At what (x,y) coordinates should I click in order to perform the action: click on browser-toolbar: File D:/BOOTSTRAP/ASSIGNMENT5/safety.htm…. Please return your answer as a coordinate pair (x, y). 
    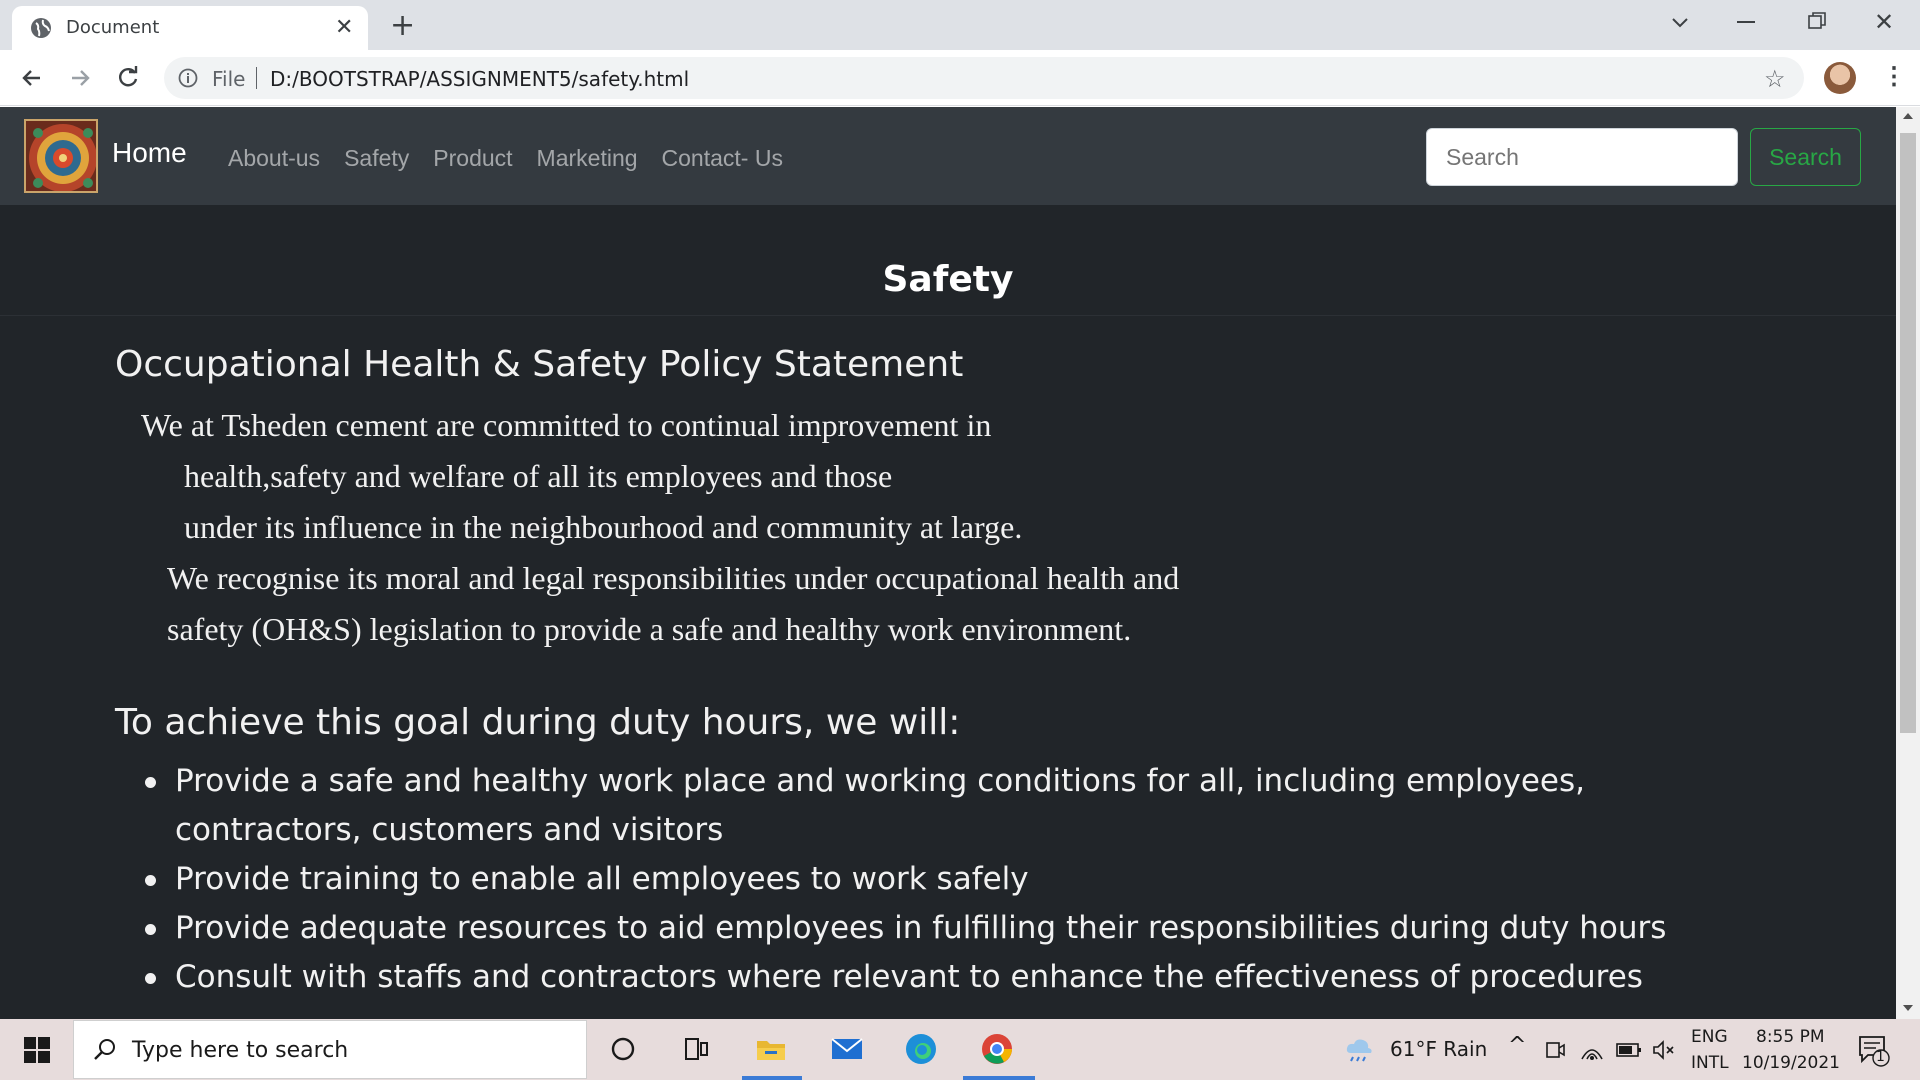
    Looking at the image, I should click on (960, 78).